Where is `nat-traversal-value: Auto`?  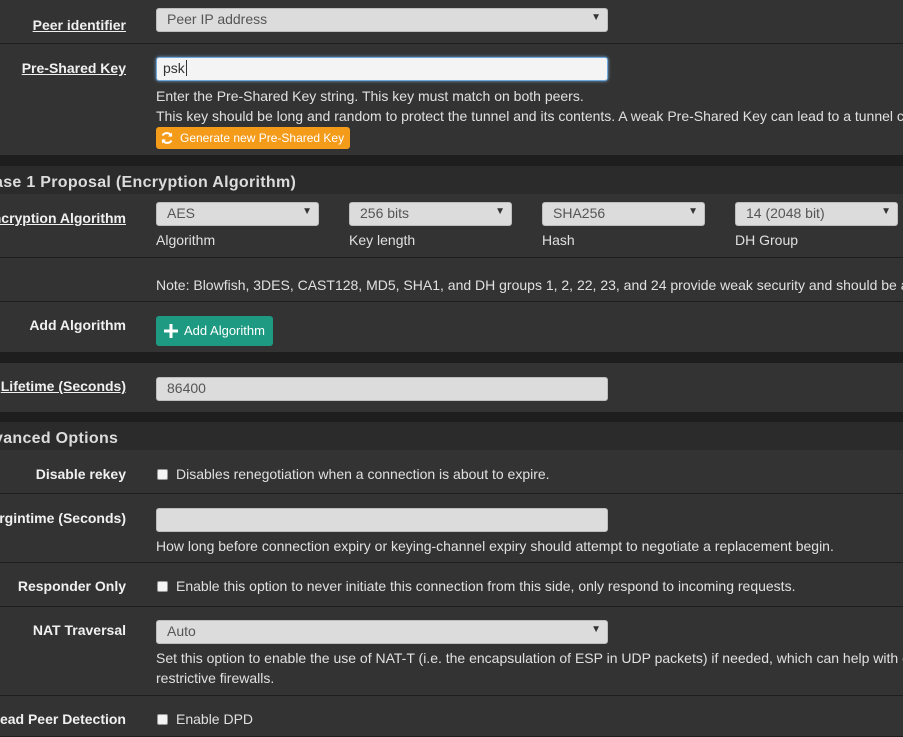
nat-traversal-value: Auto is located at coordinates (181, 631).